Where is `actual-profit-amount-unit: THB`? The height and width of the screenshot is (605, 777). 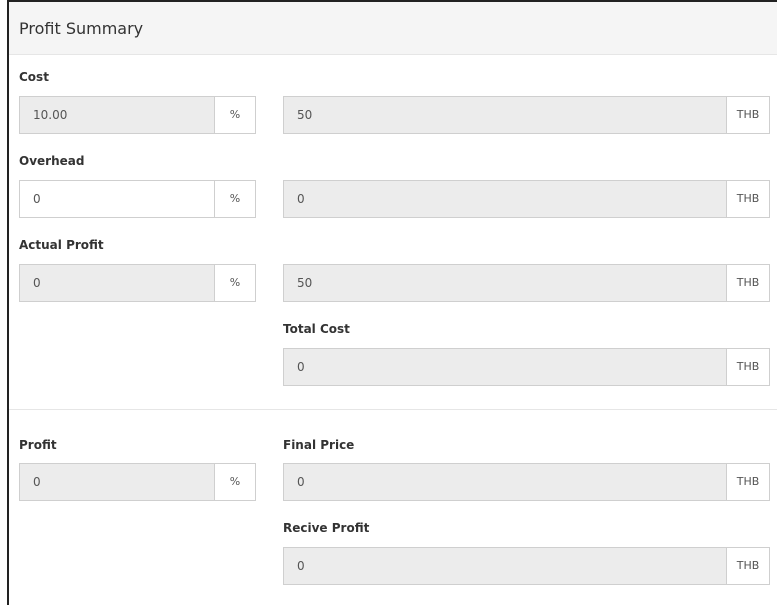
actual-profit-amount-unit: THB is located at coordinates (748, 283).